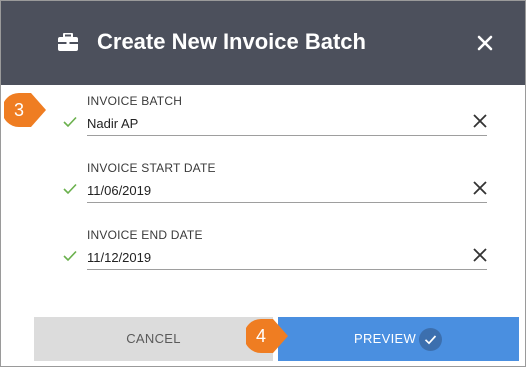 This screenshot has width=526, height=367. Describe the element at coordinates (260, 336) in the screenshot. I see `step-number: 4` at that location.